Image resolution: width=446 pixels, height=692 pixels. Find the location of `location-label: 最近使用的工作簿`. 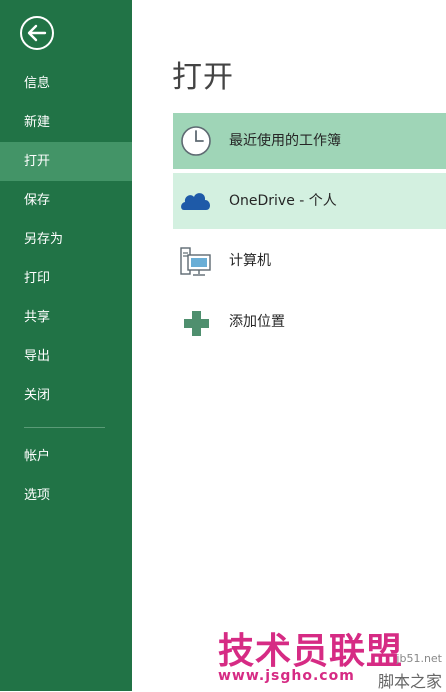

location-label: 最近使用的工作簿 is located at coordinates (285, 141).